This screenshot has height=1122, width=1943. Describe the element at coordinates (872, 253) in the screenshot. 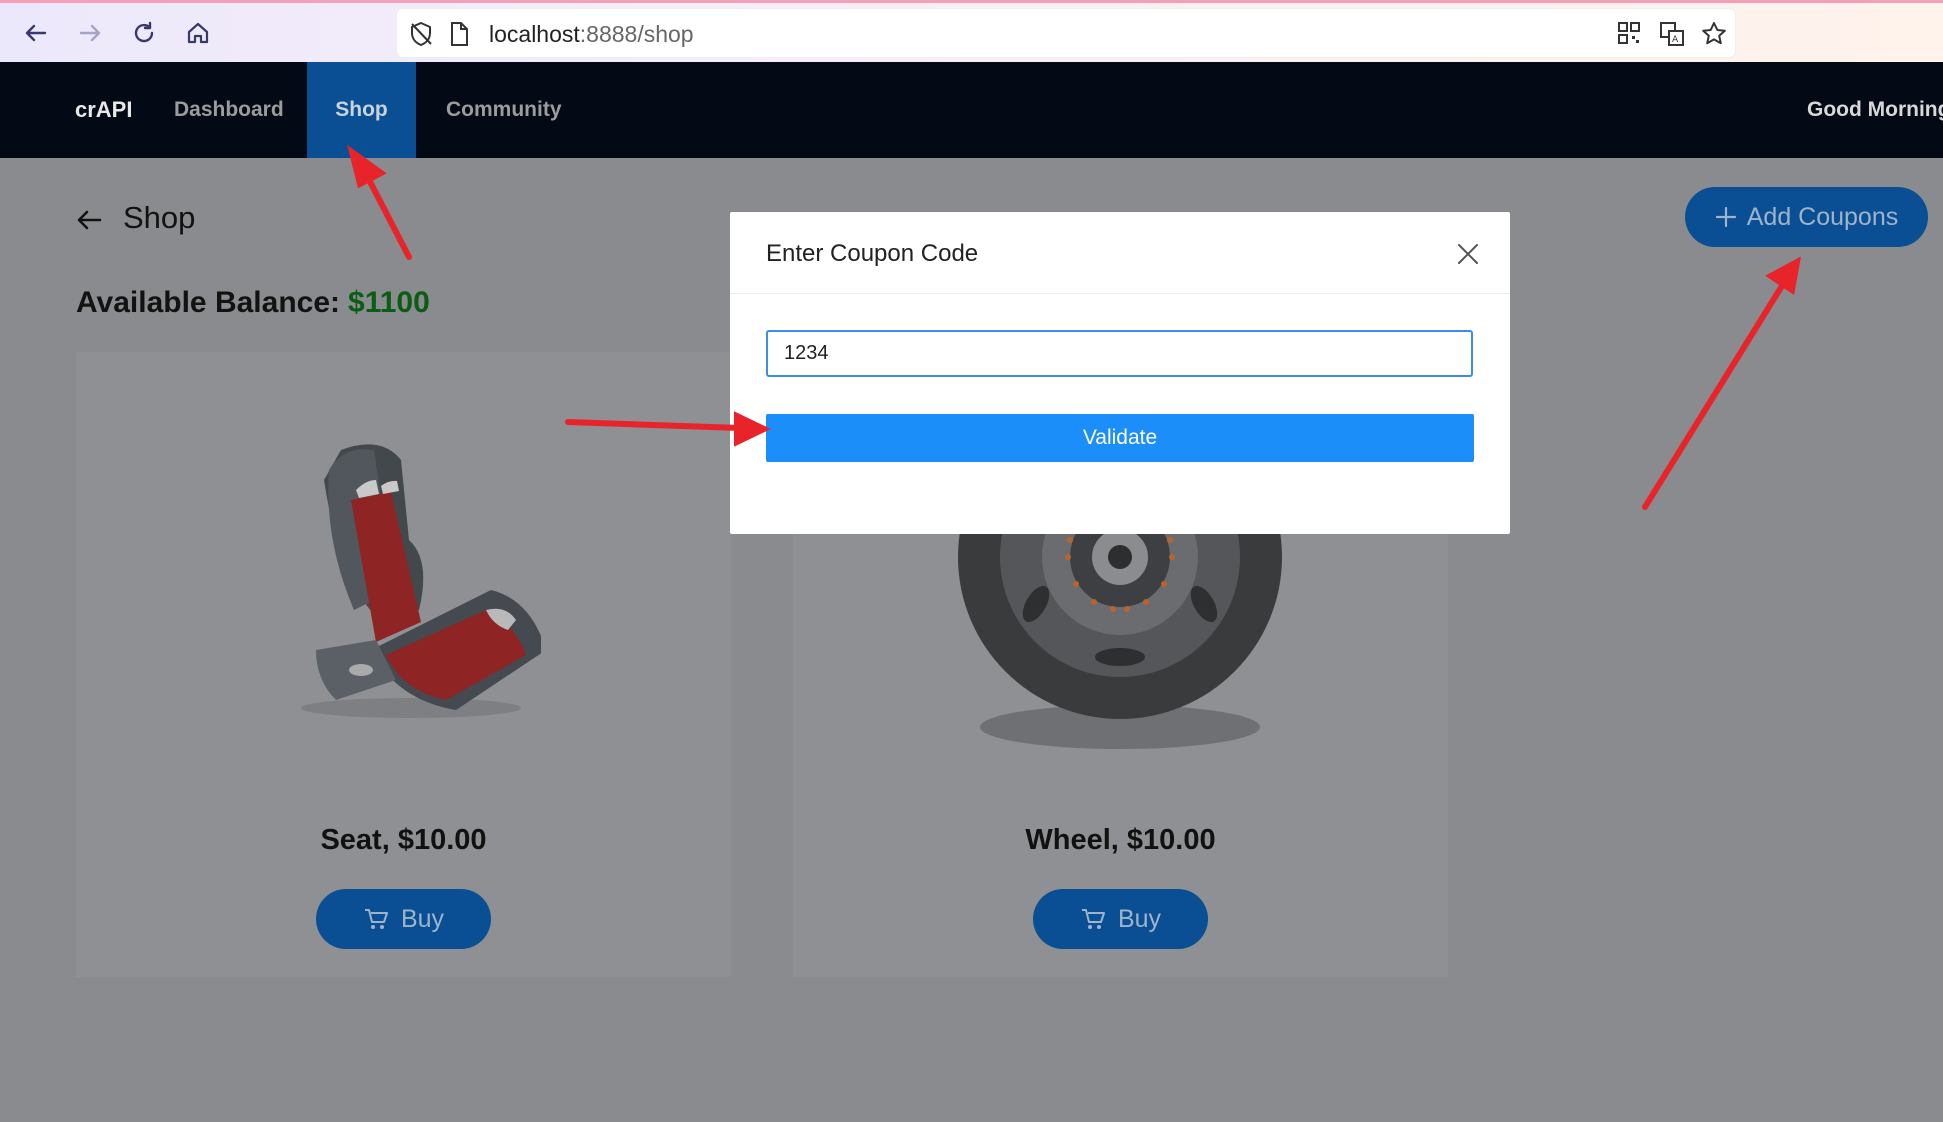

I see `modal-title: Enter Coupon Code` at that location.